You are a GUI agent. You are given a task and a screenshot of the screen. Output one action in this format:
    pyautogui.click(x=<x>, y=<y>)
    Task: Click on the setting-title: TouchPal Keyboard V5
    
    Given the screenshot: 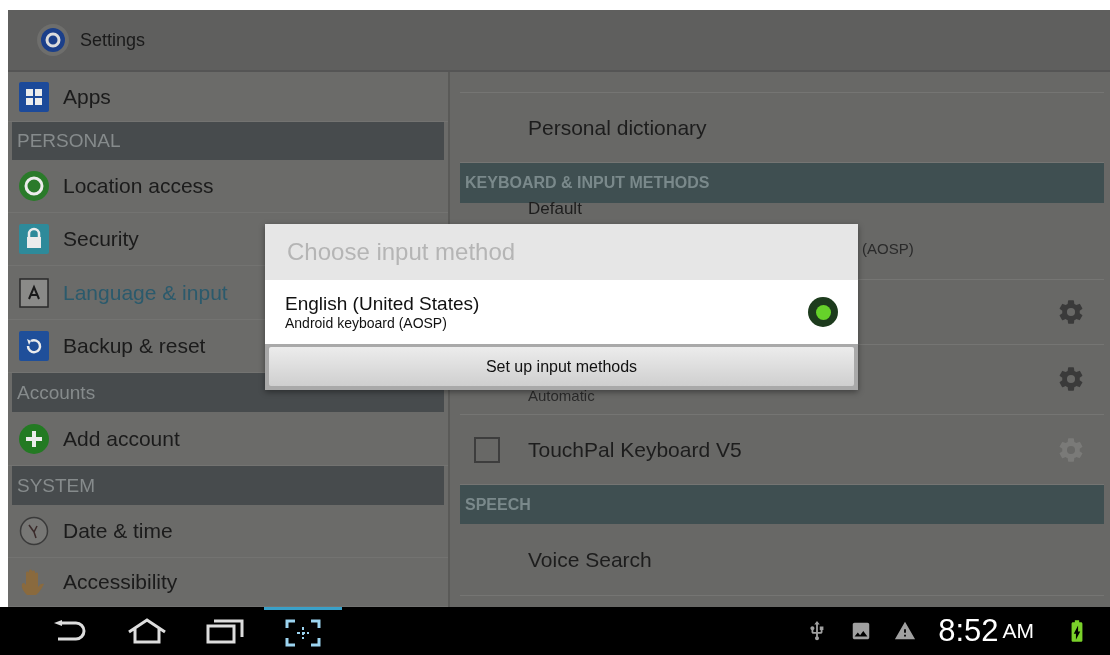 What is the action you would take?
    pyautogui.click(x=635, y=449)
    